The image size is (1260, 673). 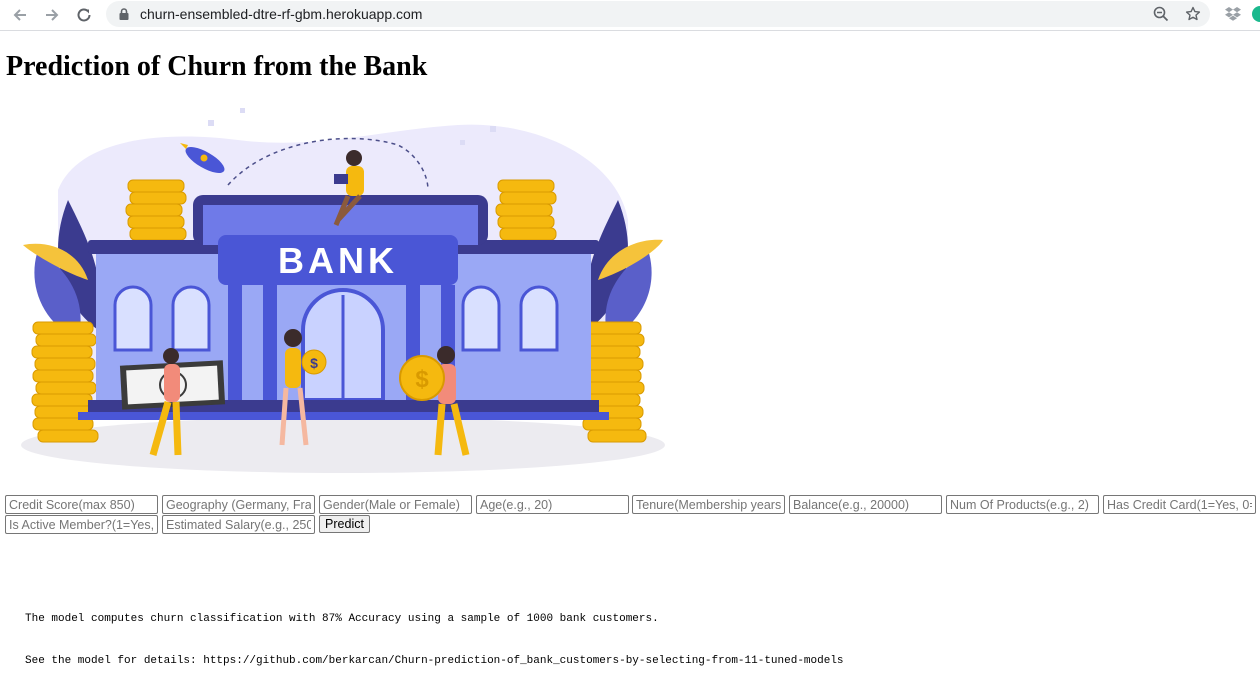 I want to click on dropbox-extension-button, so click(x=1233, y=14).